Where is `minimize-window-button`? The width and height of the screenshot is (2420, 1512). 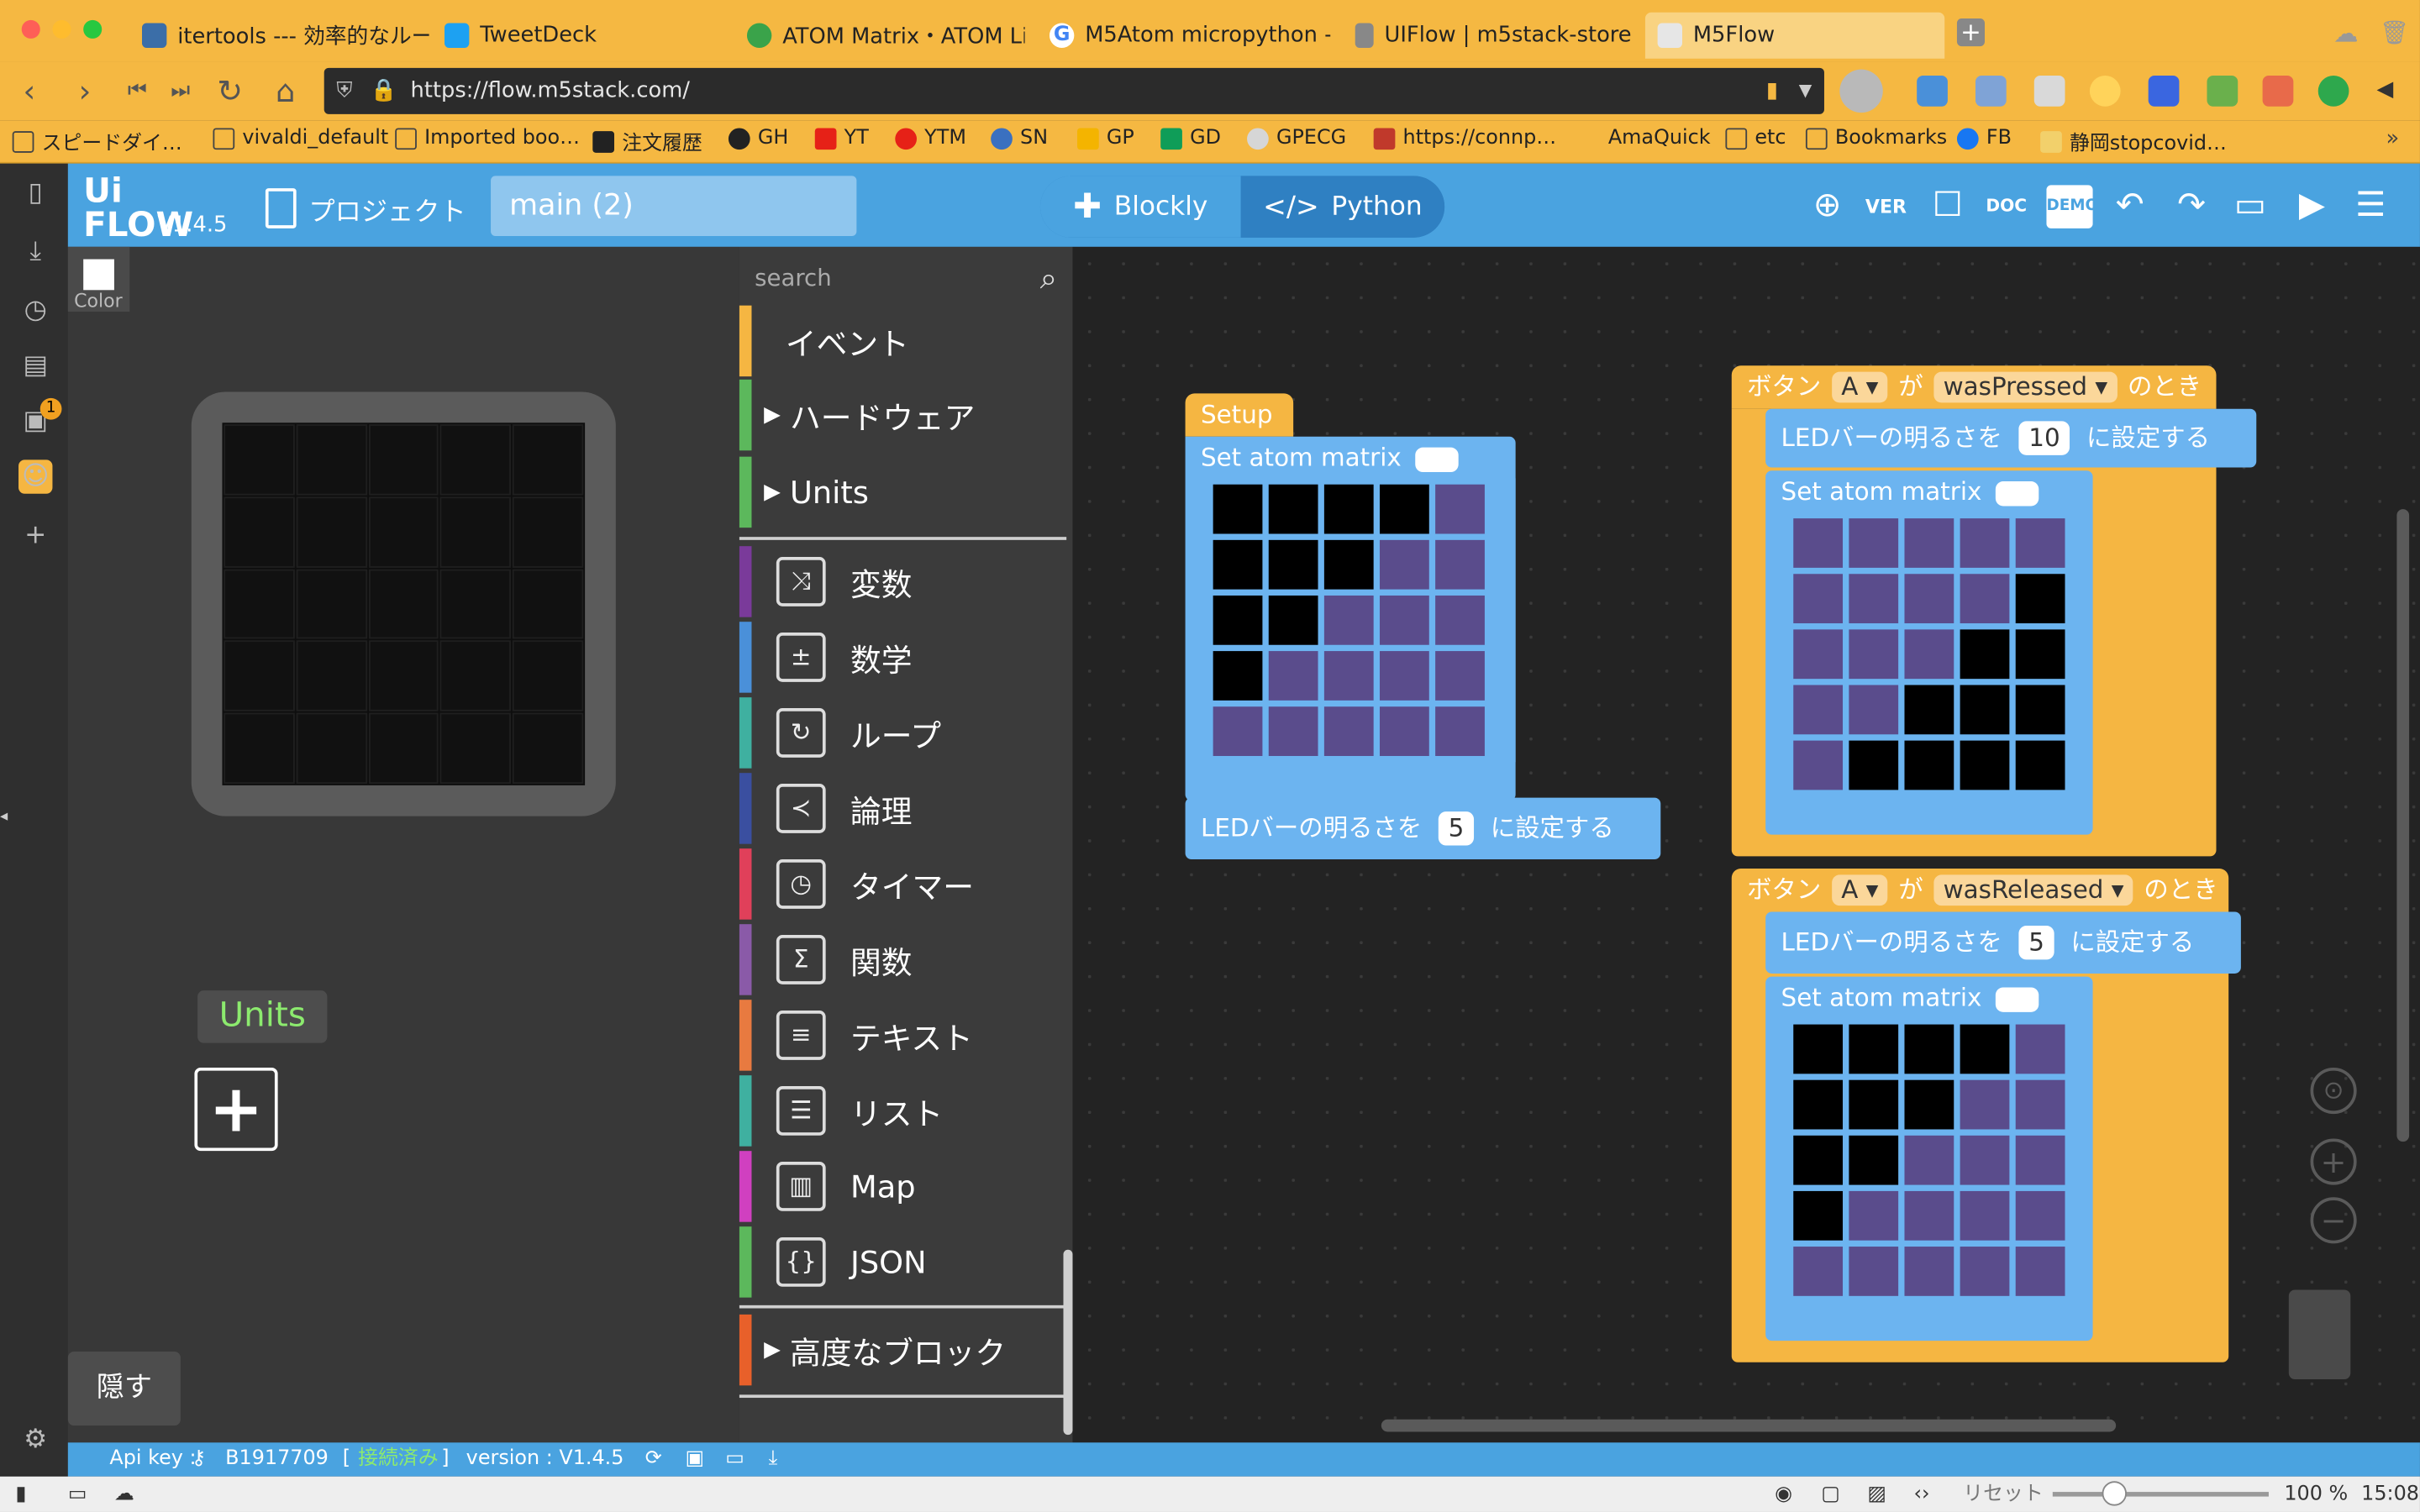
minimize-window-button is located at coordinates (62, 29).